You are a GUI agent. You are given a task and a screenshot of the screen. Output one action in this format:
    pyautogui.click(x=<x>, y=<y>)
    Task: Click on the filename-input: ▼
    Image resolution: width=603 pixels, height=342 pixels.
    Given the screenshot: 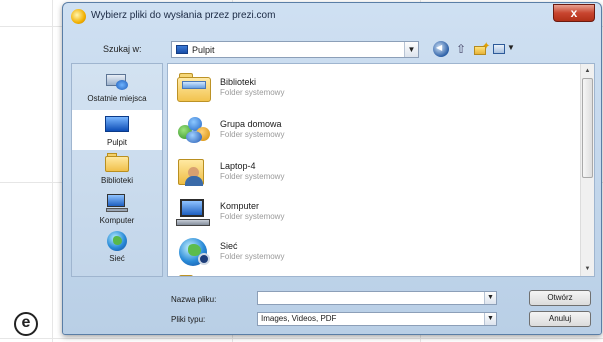 What is the action you would take?
    pyautogui.click(x=377, y=298)
    